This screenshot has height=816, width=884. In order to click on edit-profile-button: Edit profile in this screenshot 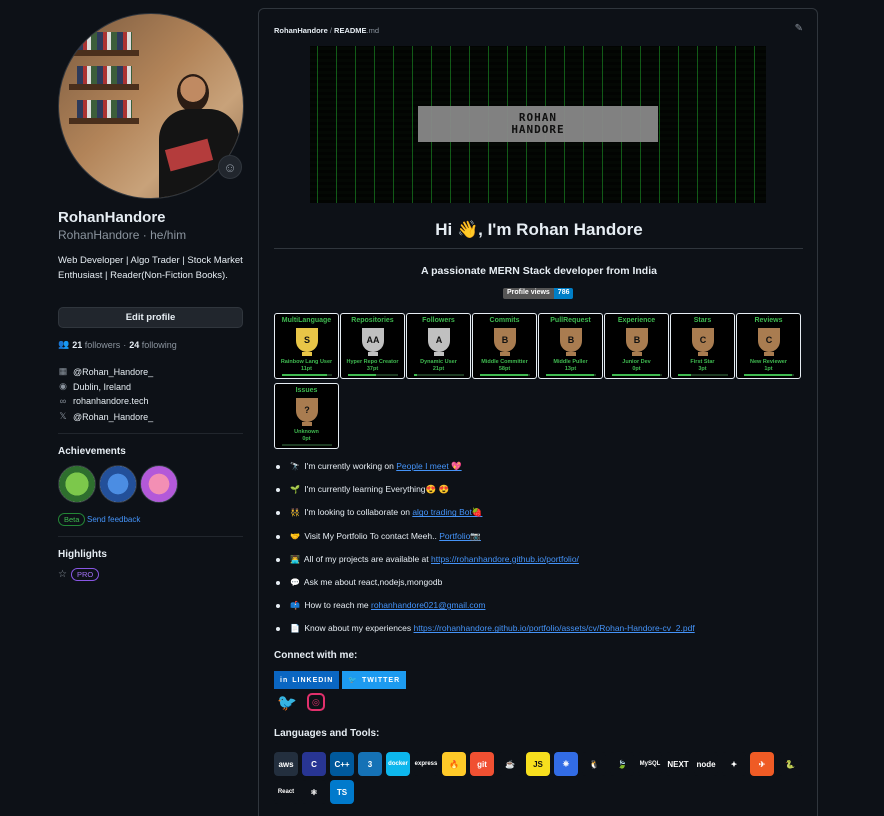, I will do `click(150, 317)`.